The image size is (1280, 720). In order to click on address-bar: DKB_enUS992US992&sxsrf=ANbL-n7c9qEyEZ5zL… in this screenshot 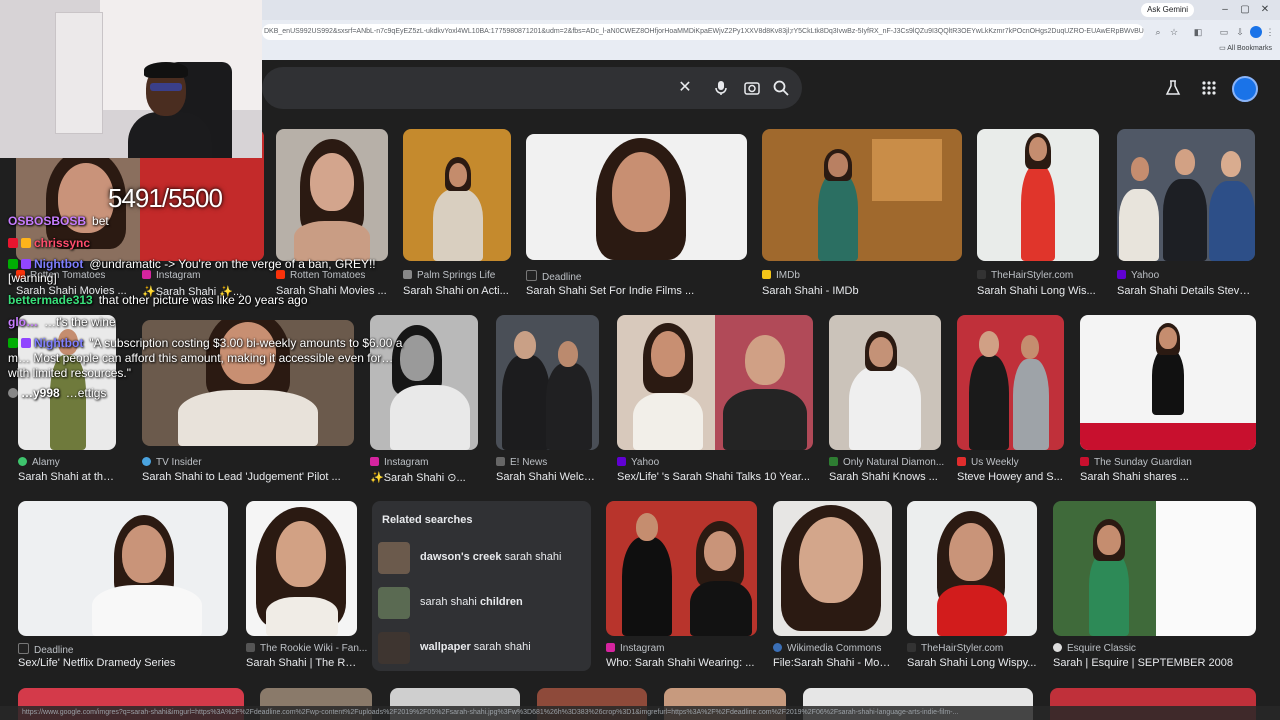, I will do `click(703, 32)`.